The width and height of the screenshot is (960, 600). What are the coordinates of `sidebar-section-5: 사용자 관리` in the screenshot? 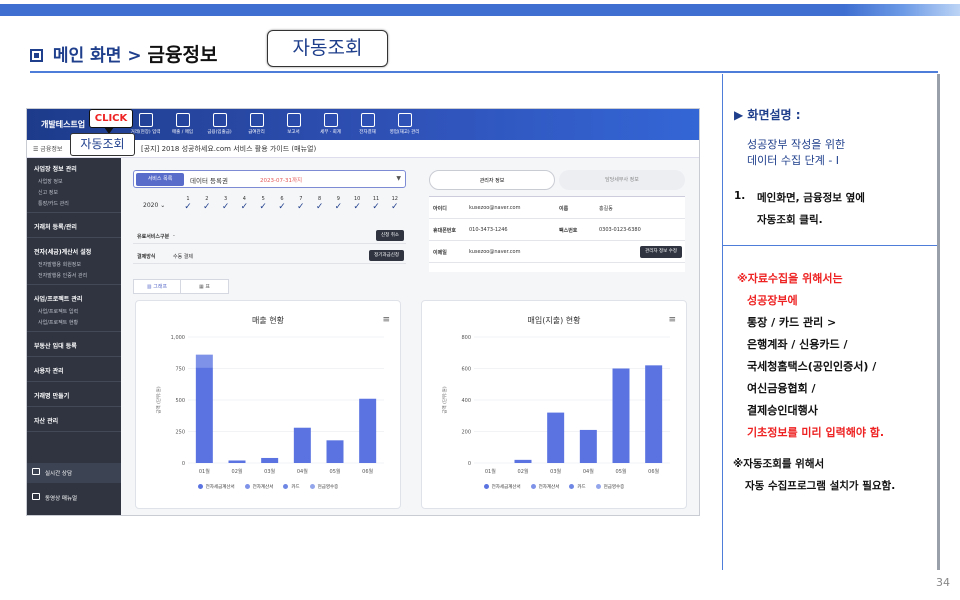 It's located at (74, 369).